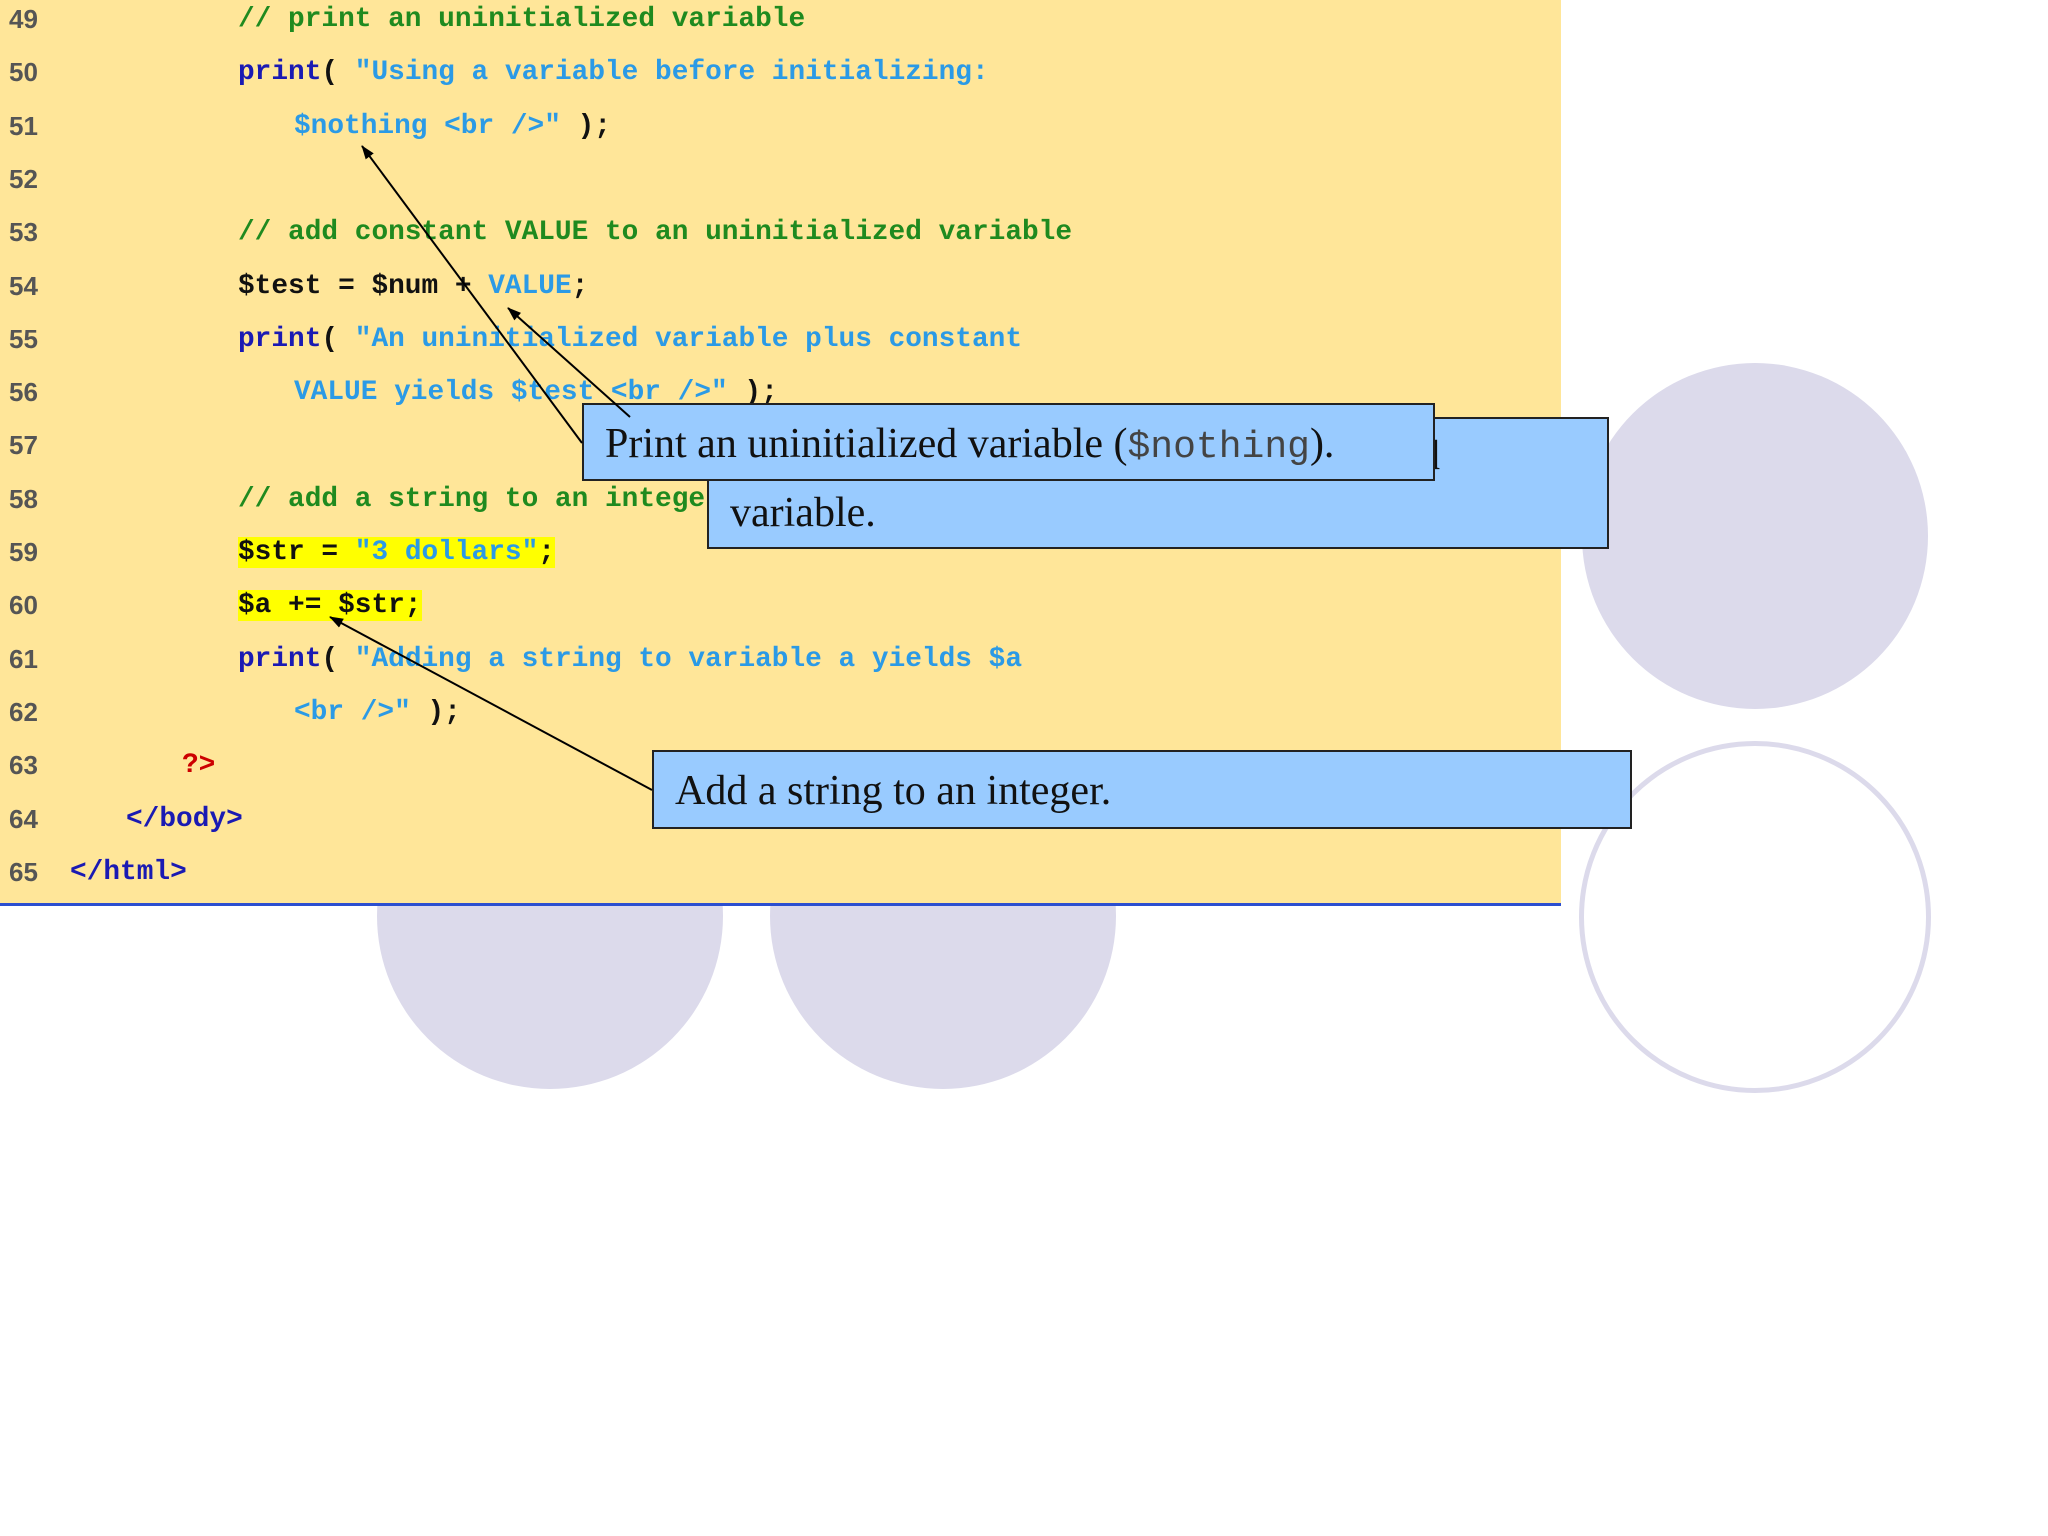 The height and width of the screenshot is (1536, 2048). What do you see at coordinates (23, 658) in the screenshot?
I see `line-number: 61` at bounding box center [23, 658].